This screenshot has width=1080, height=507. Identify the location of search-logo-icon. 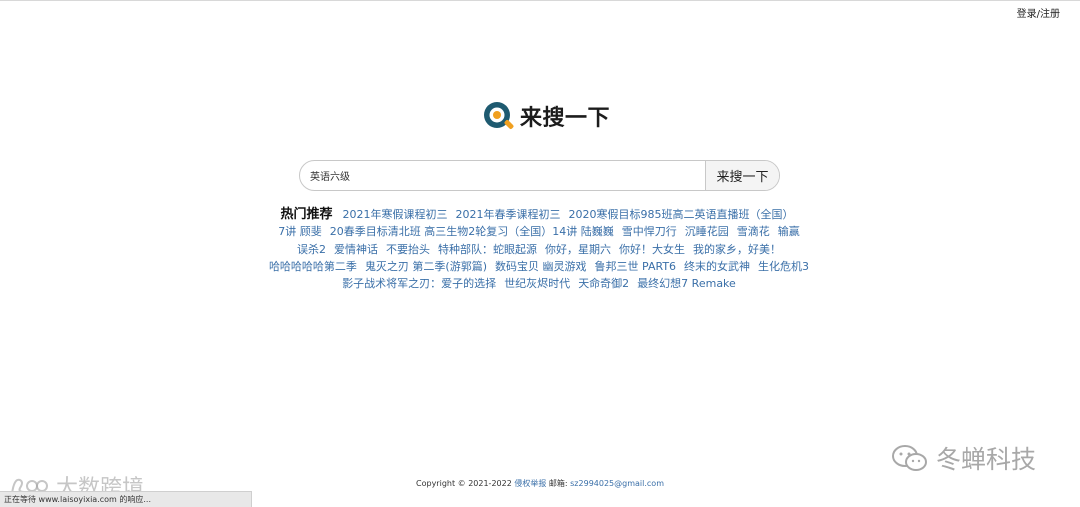
(499, 115).